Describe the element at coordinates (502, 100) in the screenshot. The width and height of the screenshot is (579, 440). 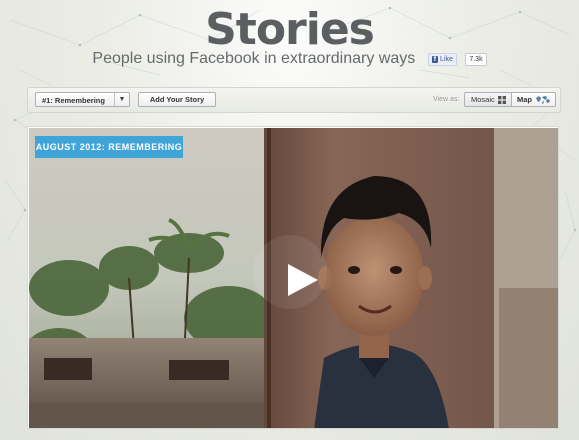
I see `grid-icon` at that location.